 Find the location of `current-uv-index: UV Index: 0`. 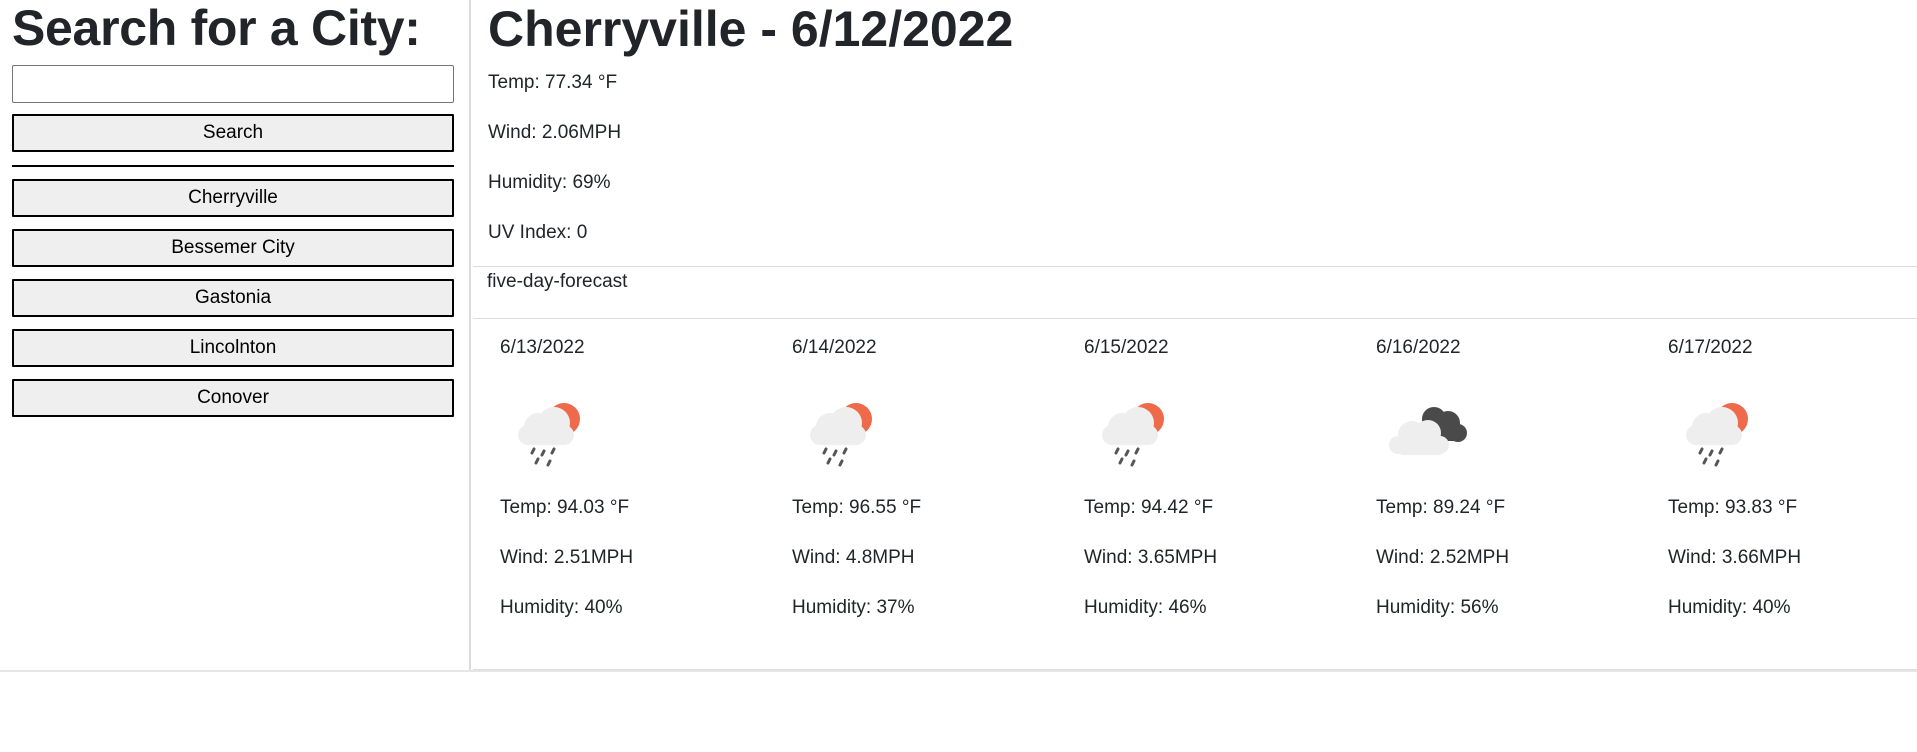

current-uv-index: UV Index: 0 is located at coordinates (538, 232).